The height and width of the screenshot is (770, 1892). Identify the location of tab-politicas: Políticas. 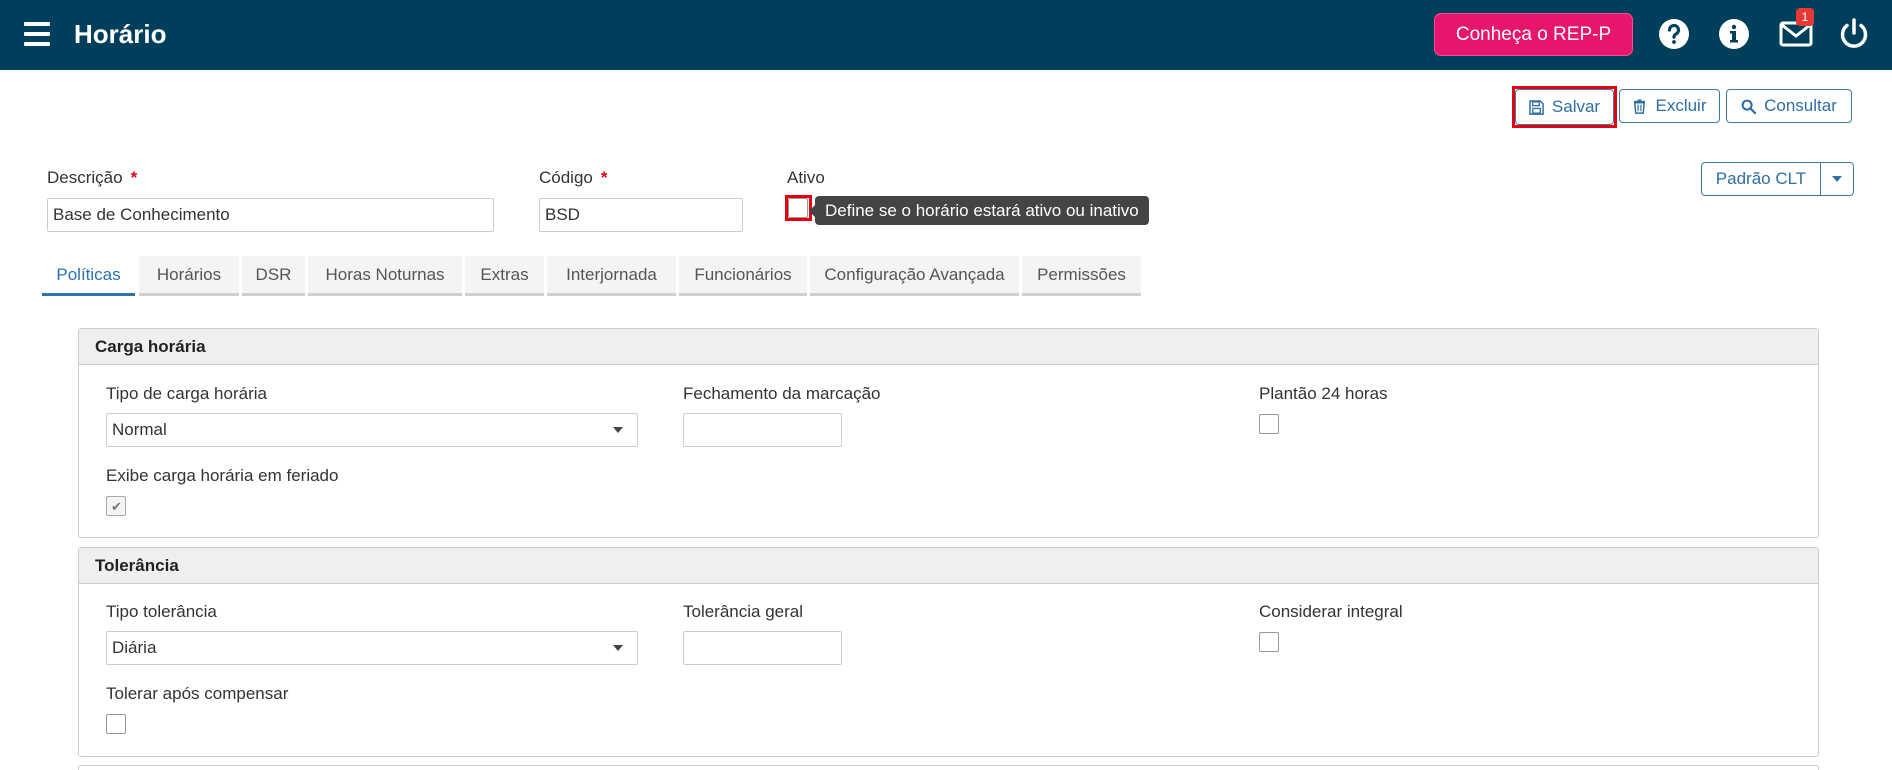
(88, 276).